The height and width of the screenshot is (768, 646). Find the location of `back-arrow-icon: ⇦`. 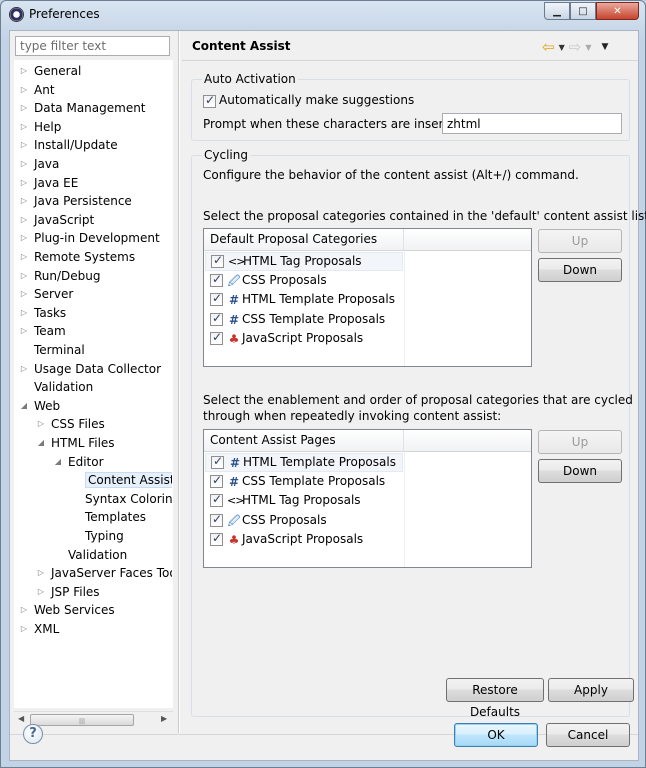

back-arrow-icon: ⇦ is located at coordinates (548, 47).